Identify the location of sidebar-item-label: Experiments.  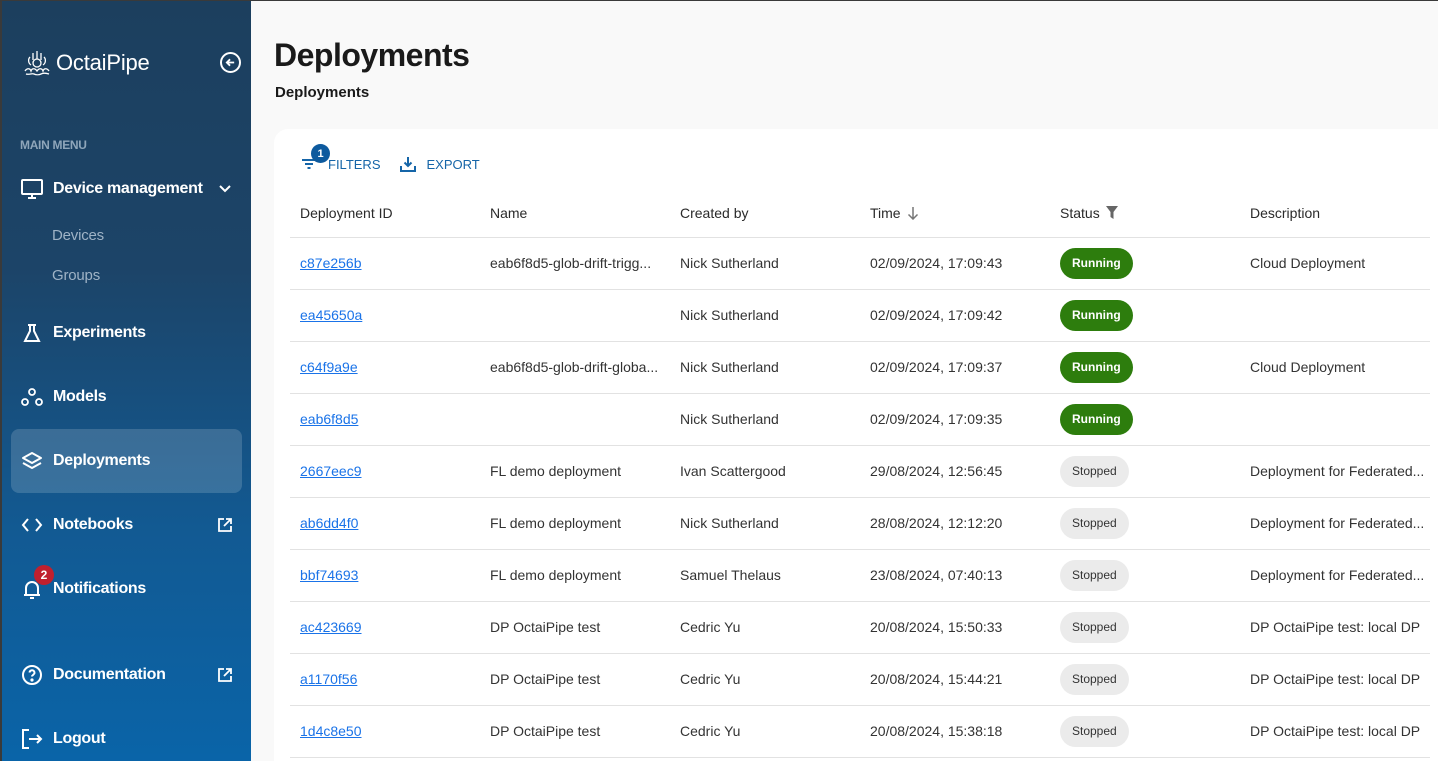
(99, 332).